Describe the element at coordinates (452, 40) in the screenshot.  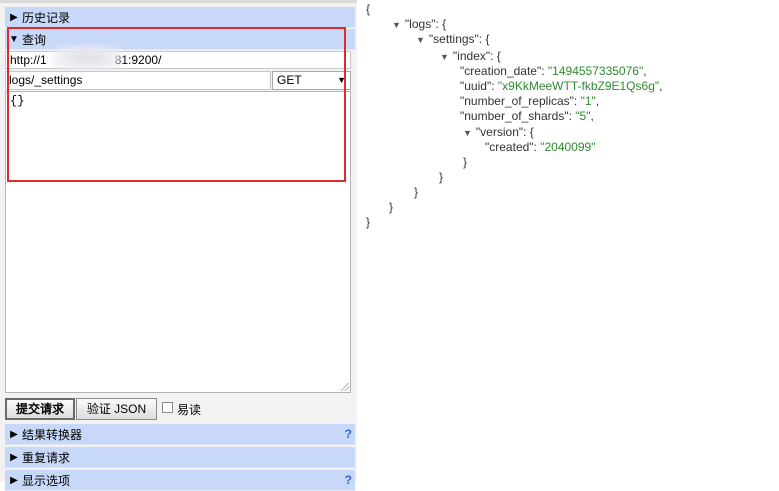
I see `json-settings-line: ▼ "settings": {` at that location.